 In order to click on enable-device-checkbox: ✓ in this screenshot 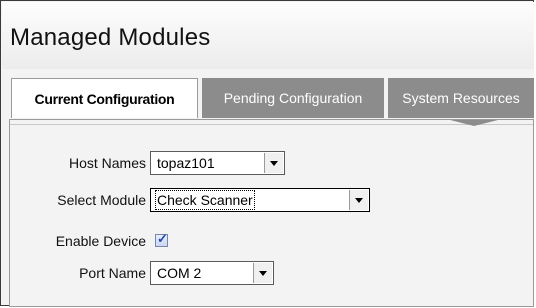, I will do `click(161, 239)`.